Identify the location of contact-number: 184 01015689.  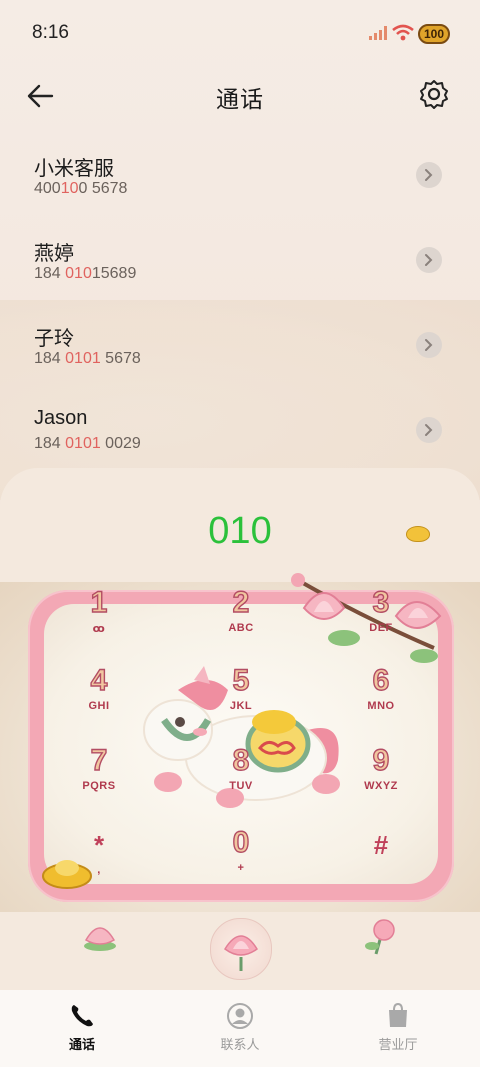
(85, 273).